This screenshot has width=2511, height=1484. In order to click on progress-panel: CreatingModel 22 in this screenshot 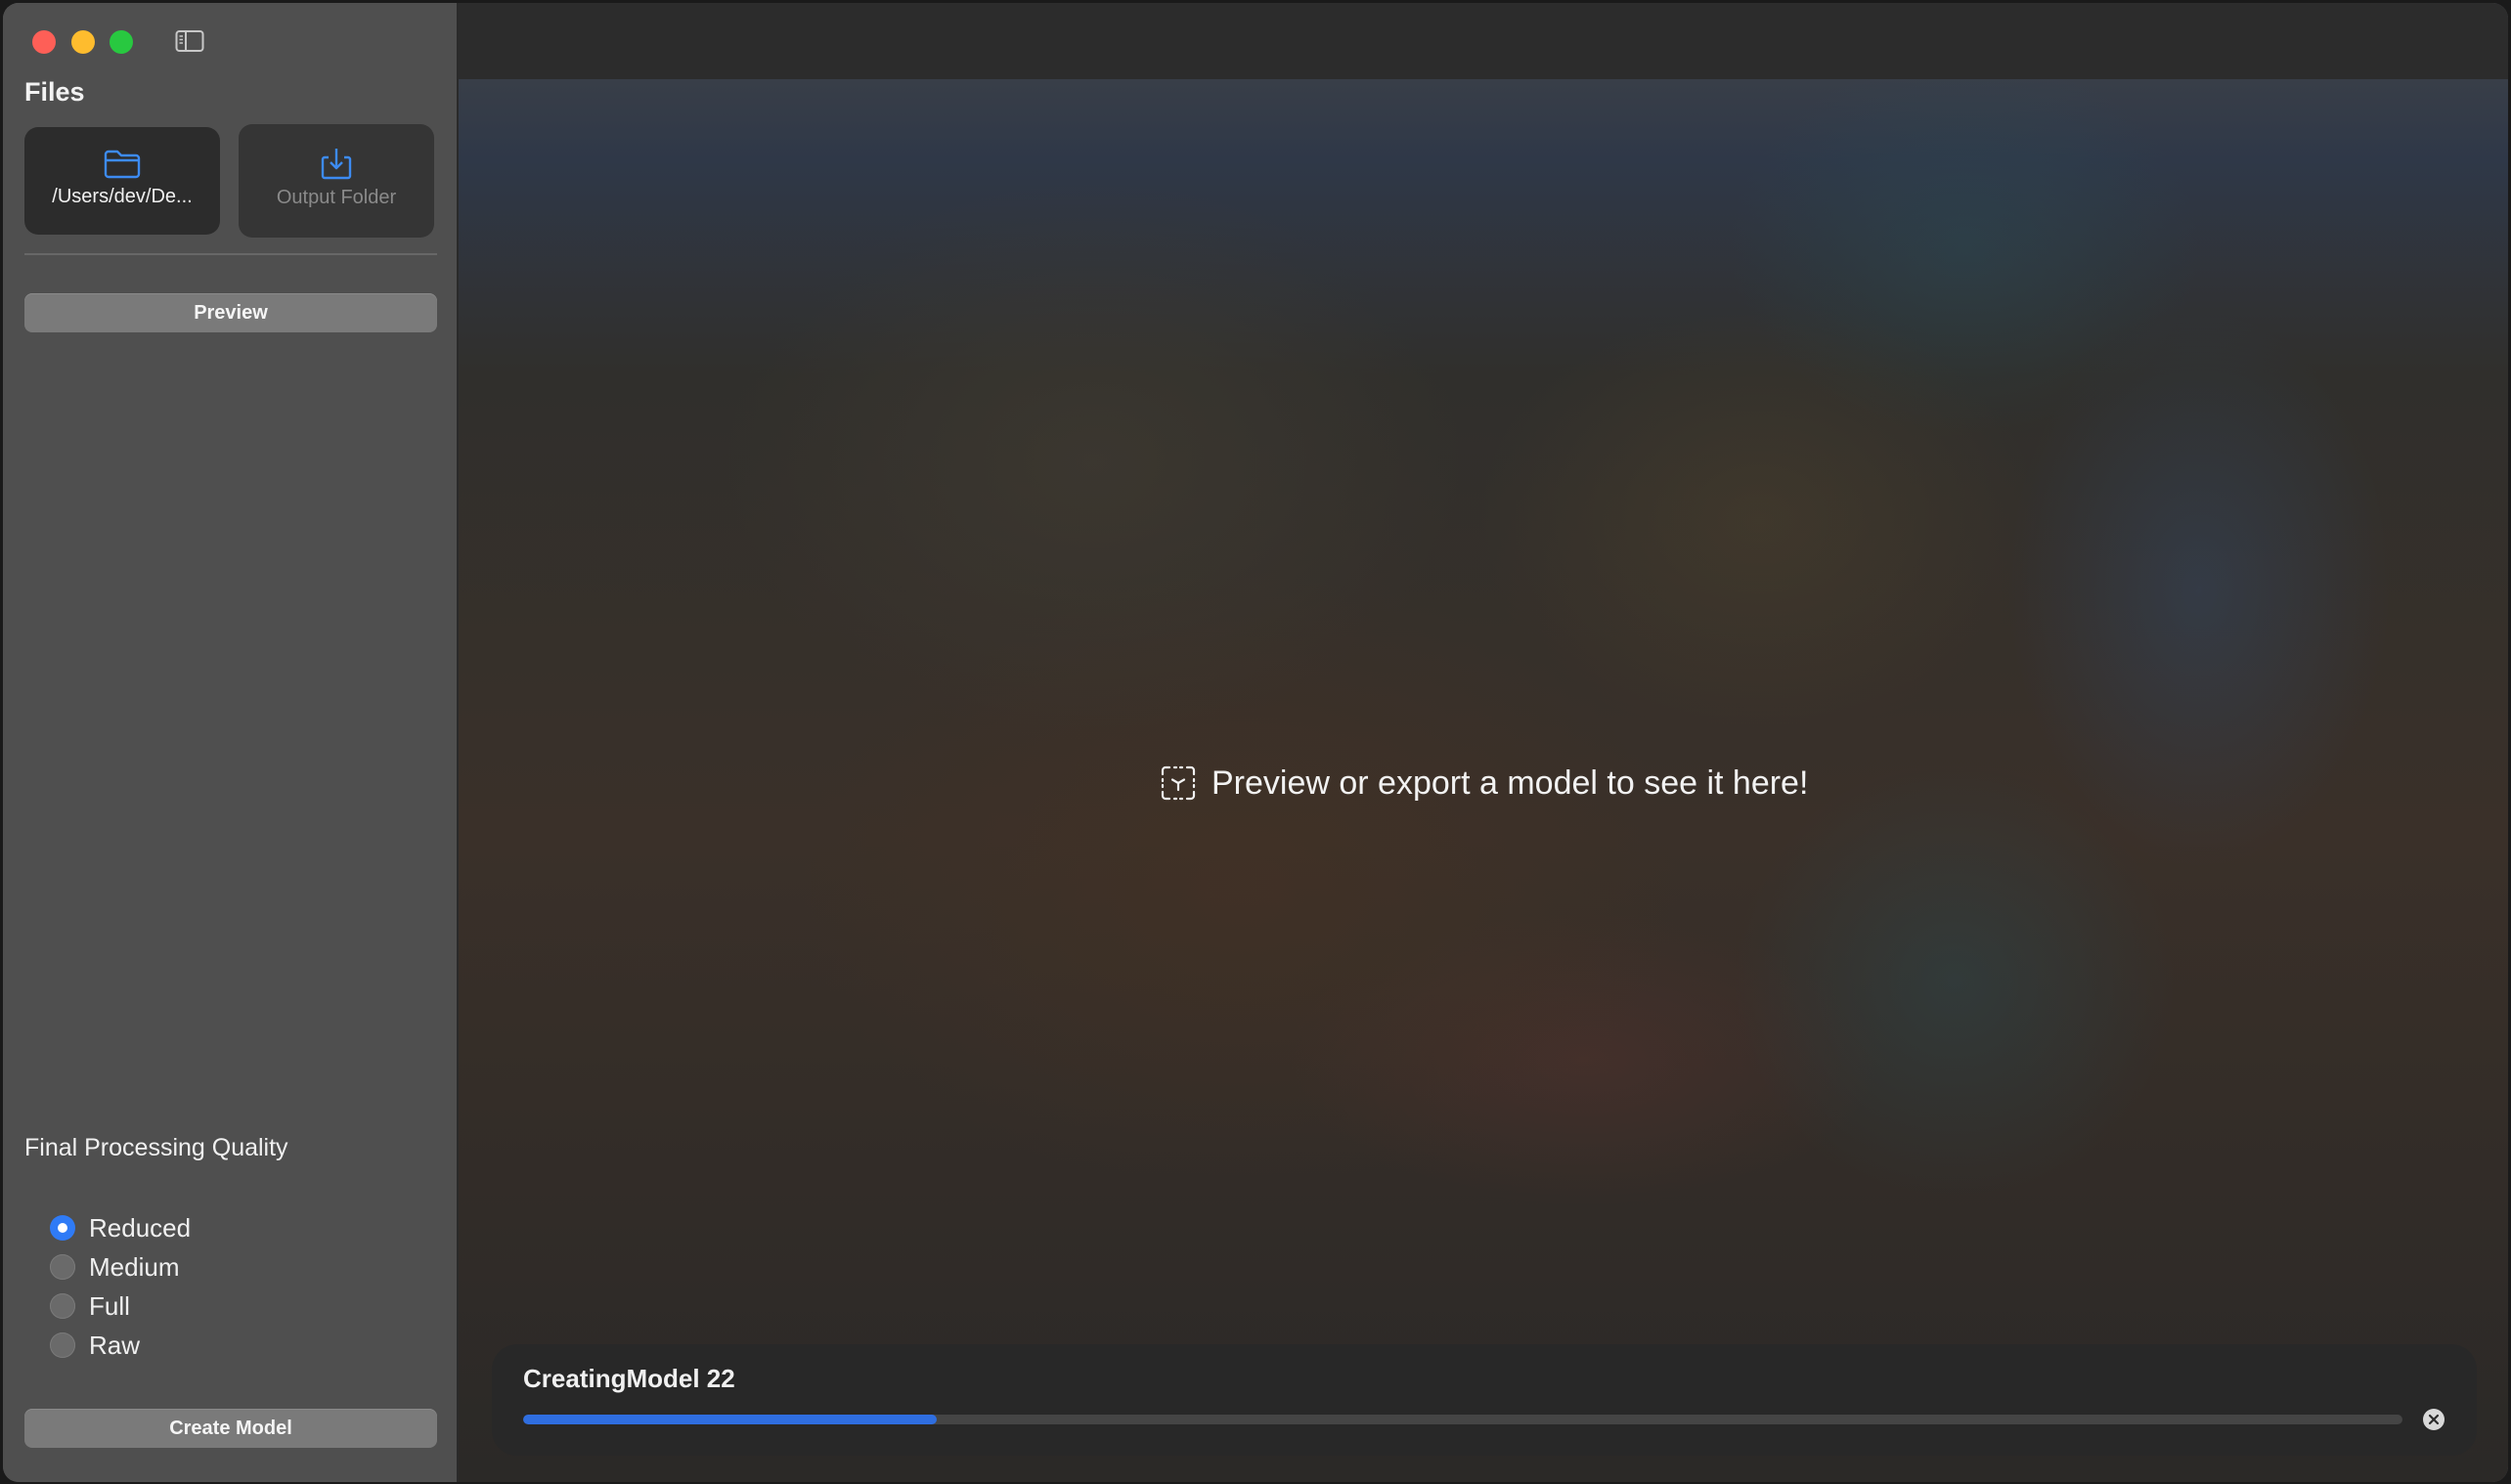, I will do `click(1484, 1400)`.